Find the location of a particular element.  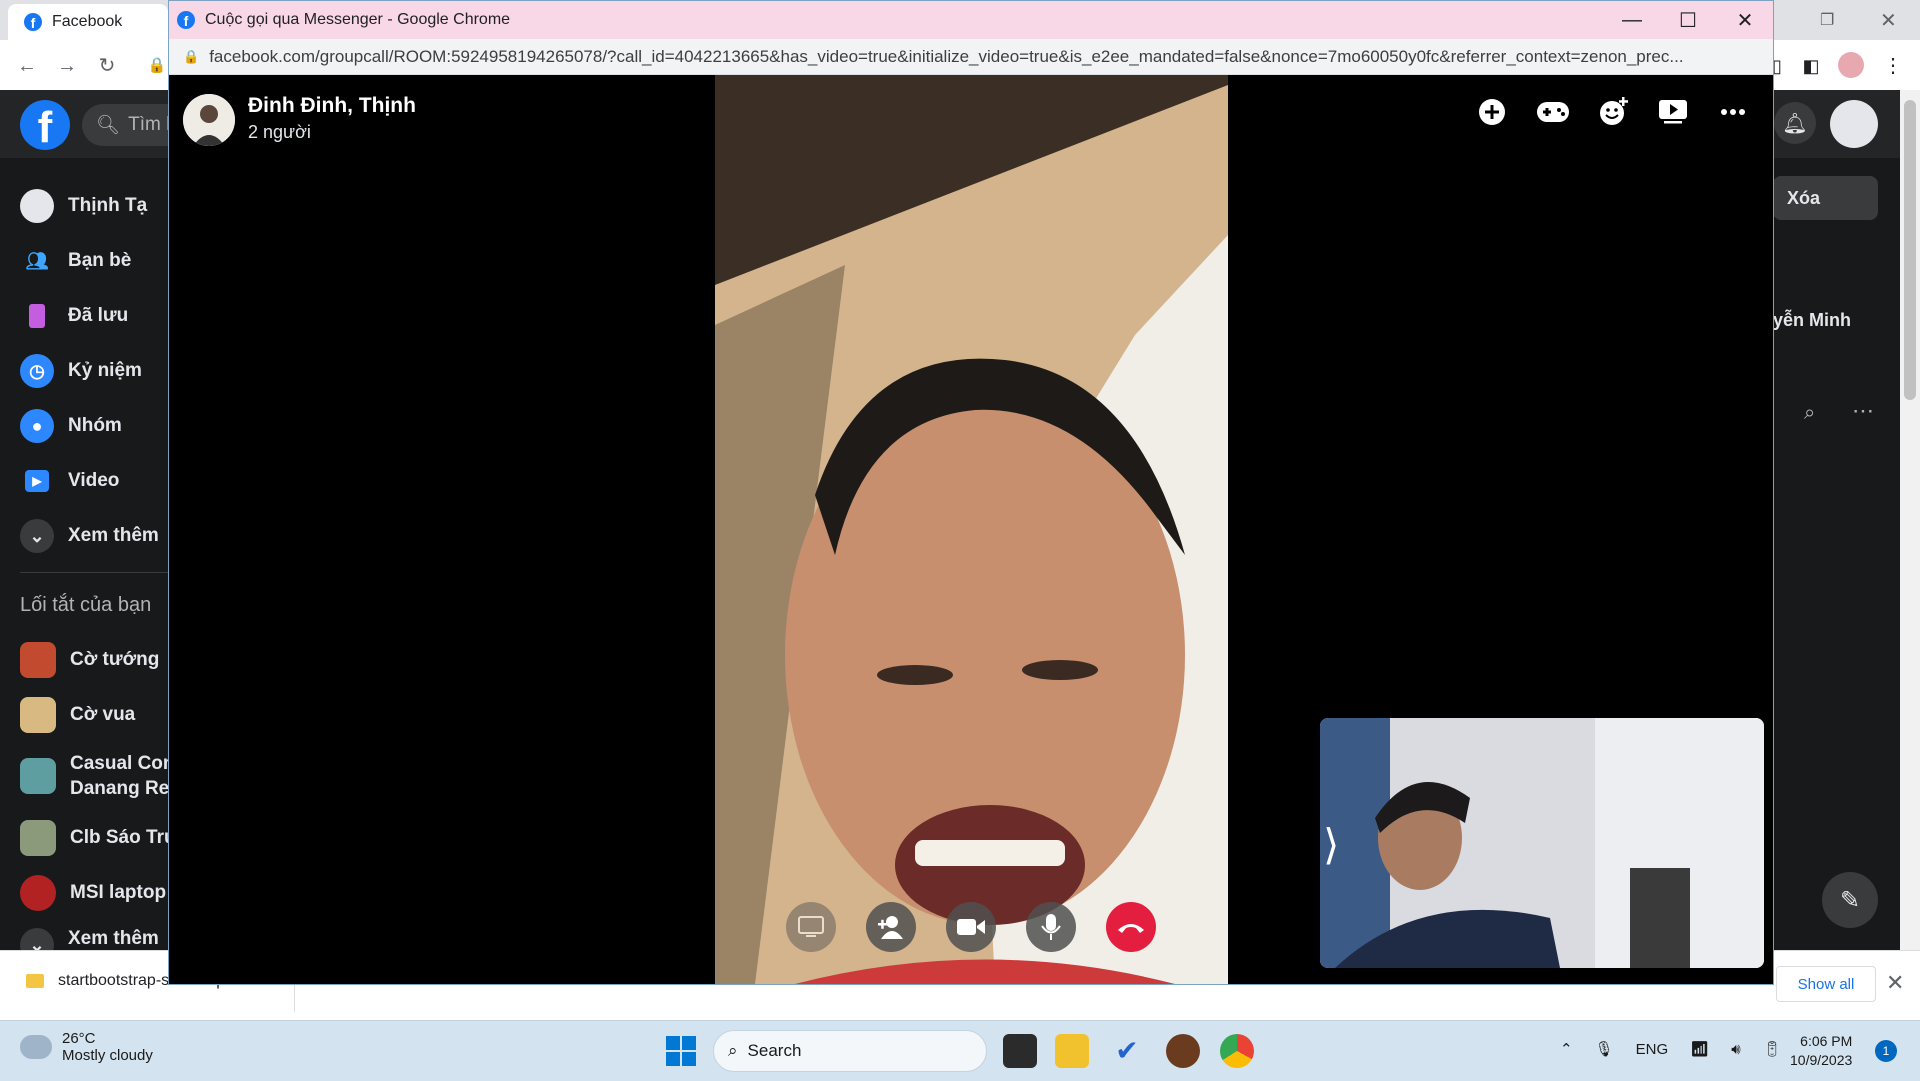

taskbar-search: ⌕ Search is located at coordinates (850, 1051).